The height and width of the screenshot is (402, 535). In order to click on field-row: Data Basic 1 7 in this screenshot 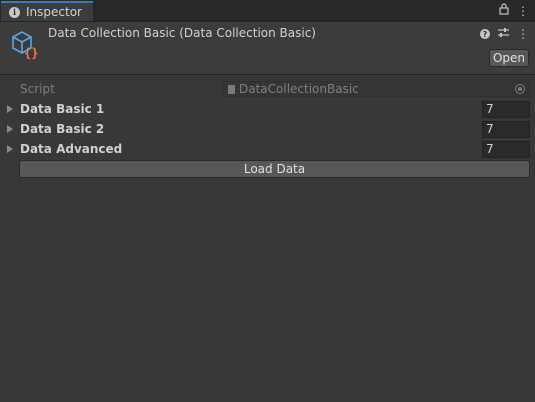, I will do `click(267, 109)`.